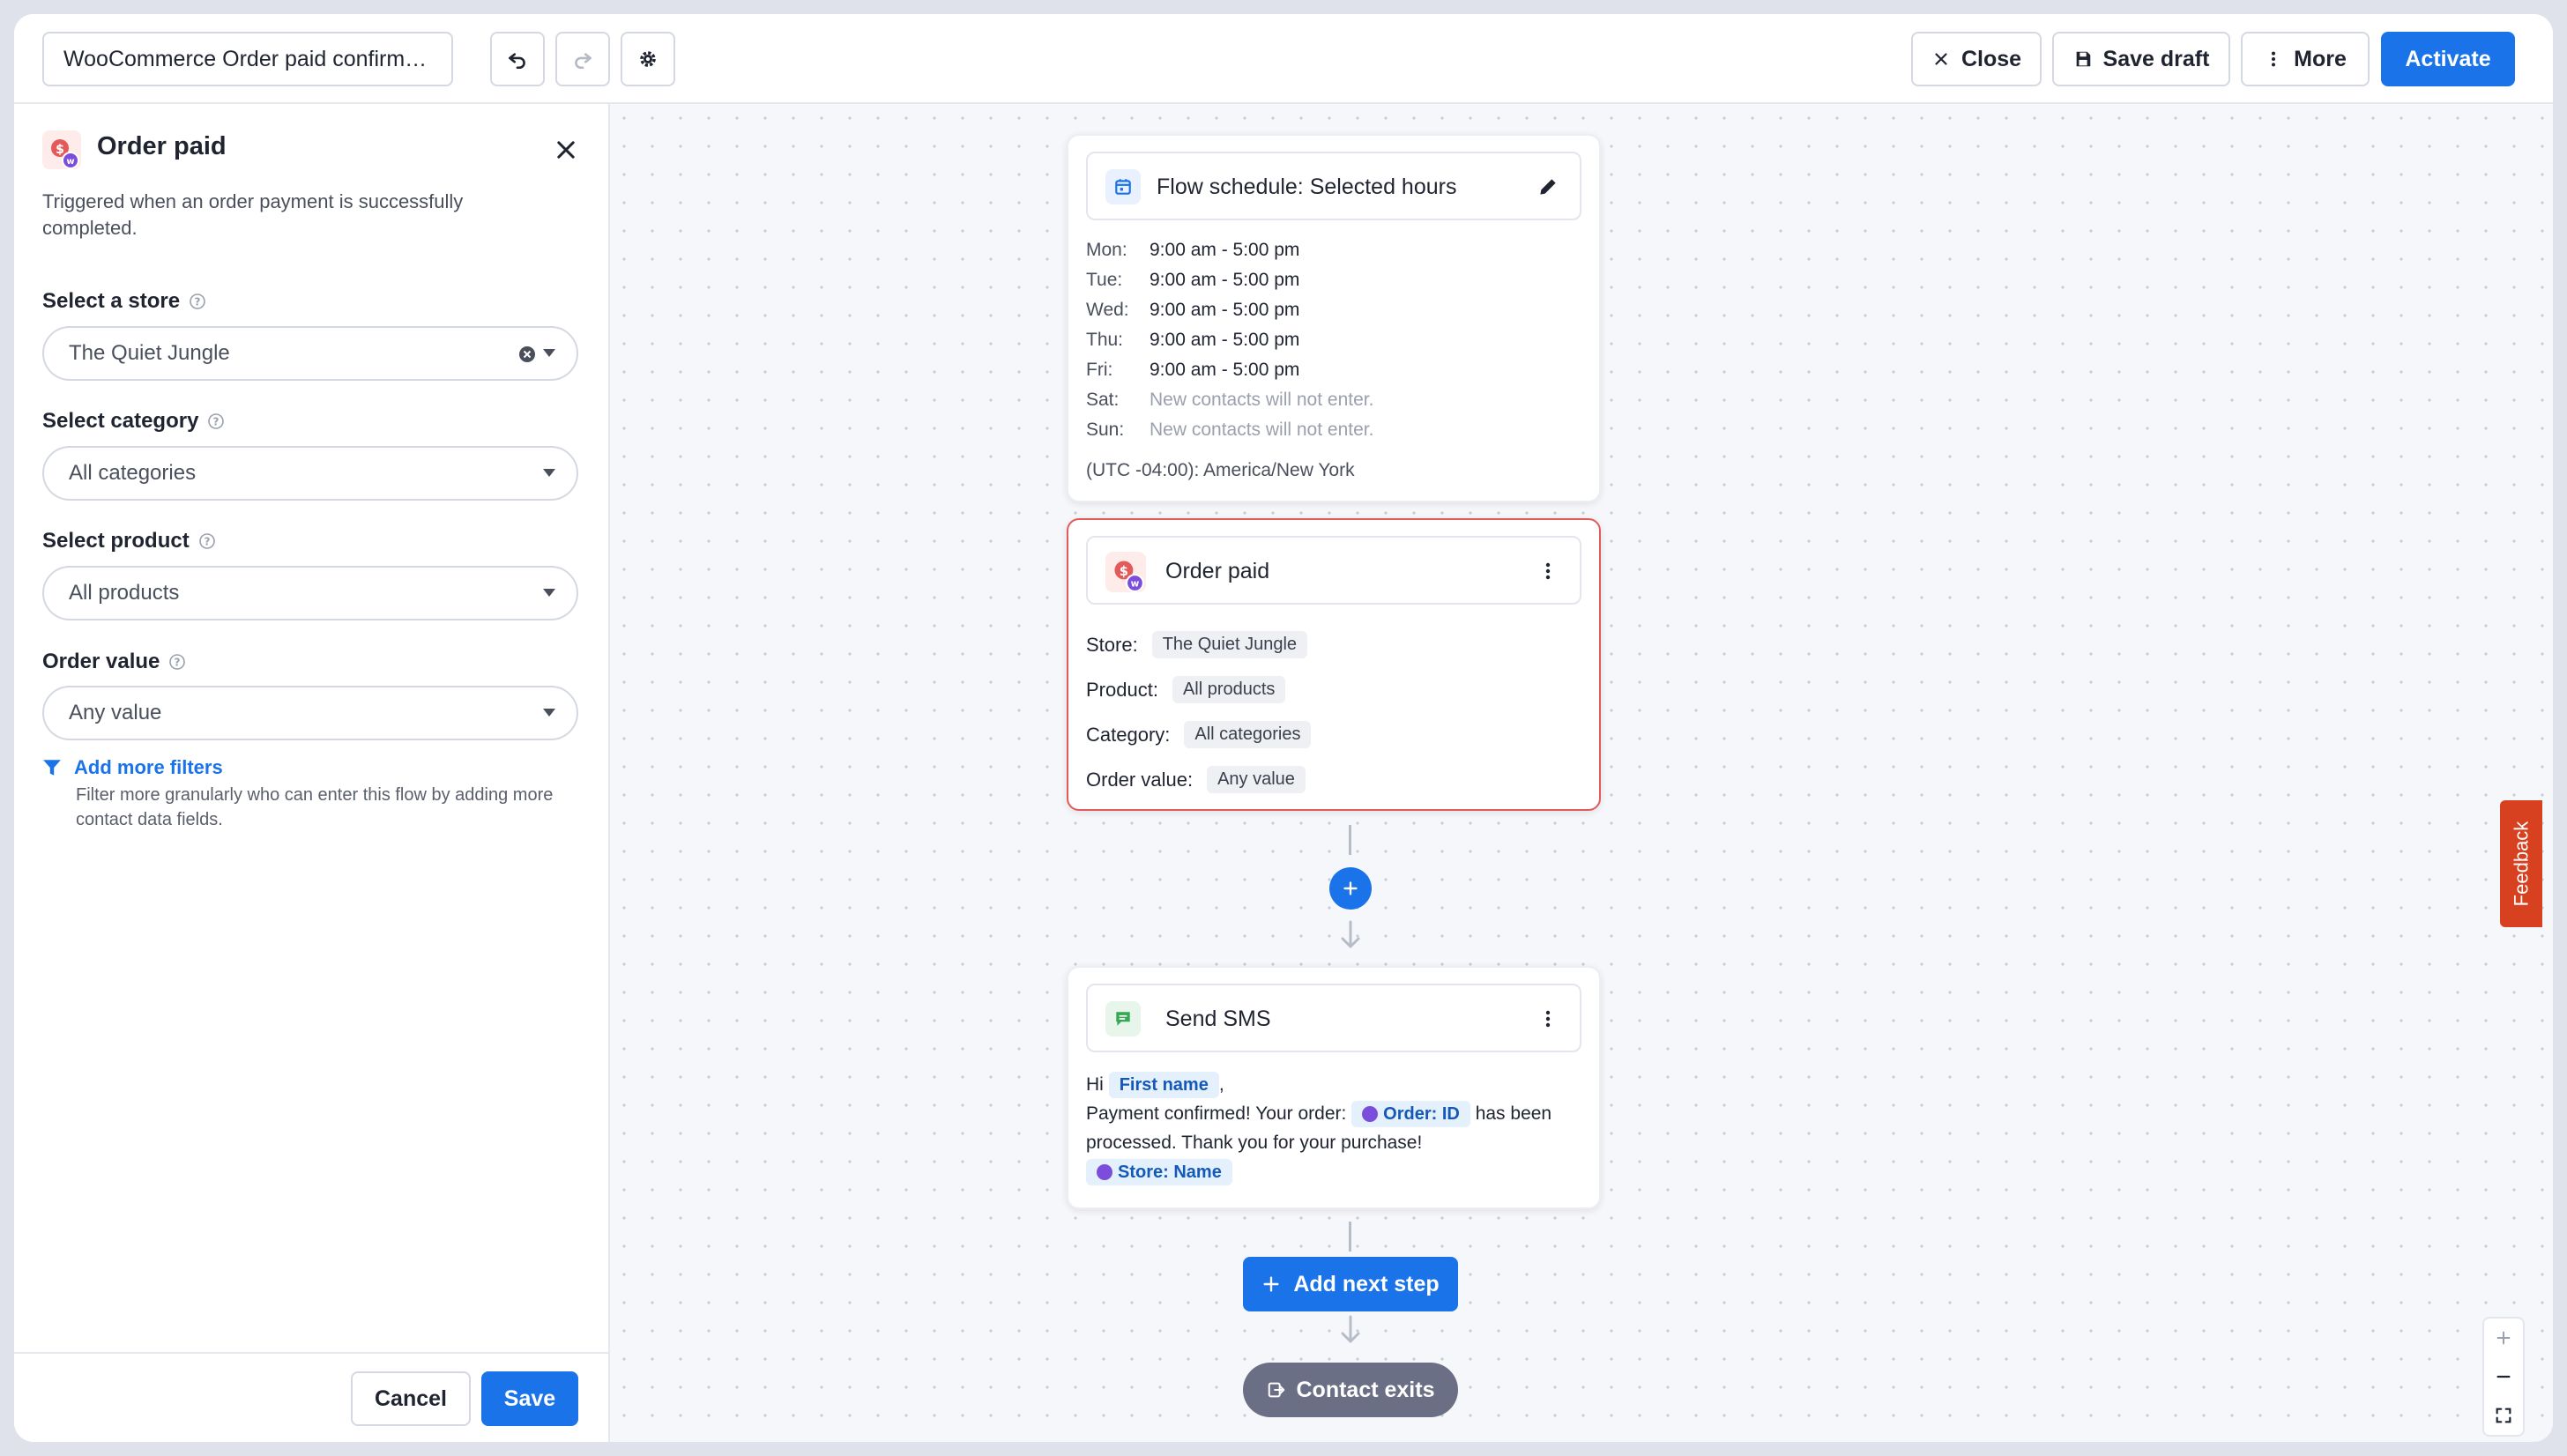  What do you see at coordinates (2156, 58) in the screenshot?
I see `save-draft-label: Save draft` at bounding box center [2156, 58].